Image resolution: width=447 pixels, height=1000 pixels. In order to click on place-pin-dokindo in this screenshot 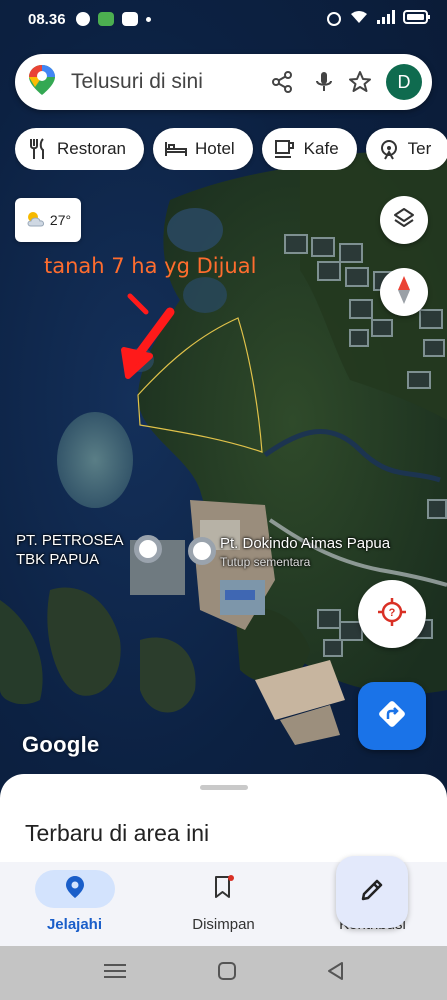, I will do `click(202, 551)`.